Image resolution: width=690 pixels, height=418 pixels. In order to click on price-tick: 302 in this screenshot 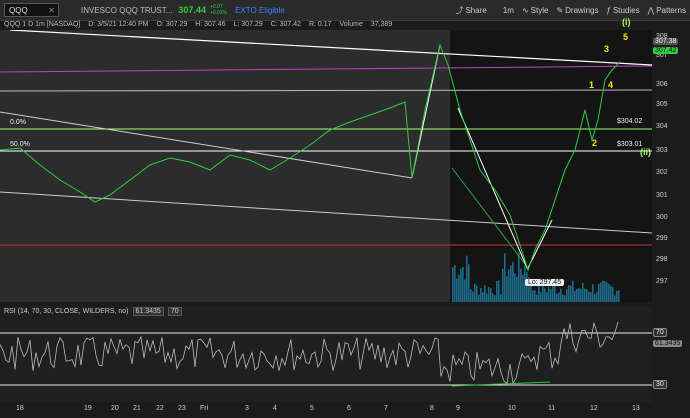, I will do `click(662, 172)`.